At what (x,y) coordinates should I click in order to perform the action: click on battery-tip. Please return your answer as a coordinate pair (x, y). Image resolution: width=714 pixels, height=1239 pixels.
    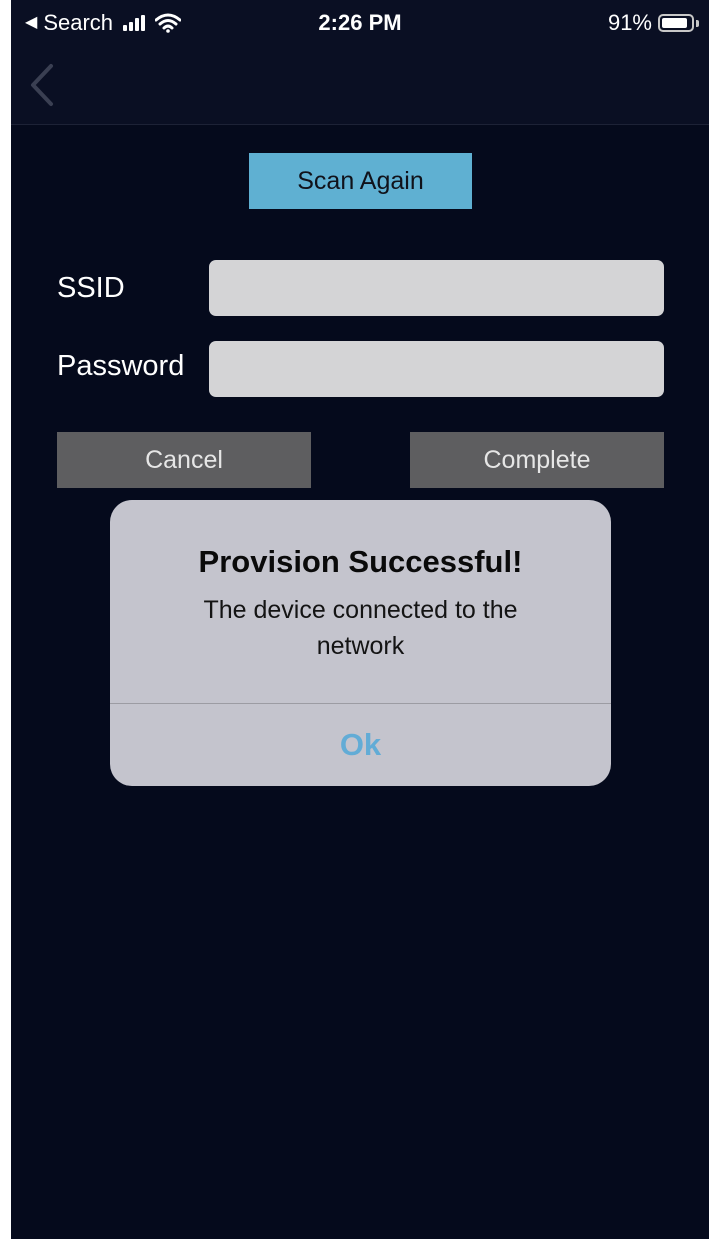
    Looking at the image, I should click on (697, 23).